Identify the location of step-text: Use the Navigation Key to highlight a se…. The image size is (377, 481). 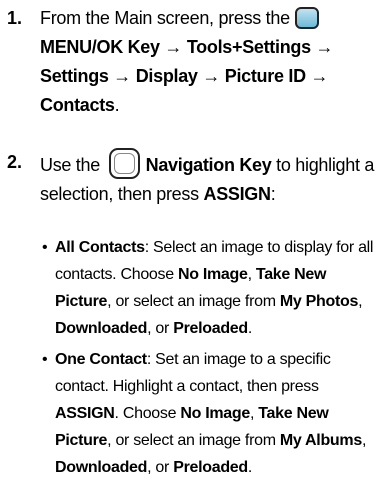
(207, 178).